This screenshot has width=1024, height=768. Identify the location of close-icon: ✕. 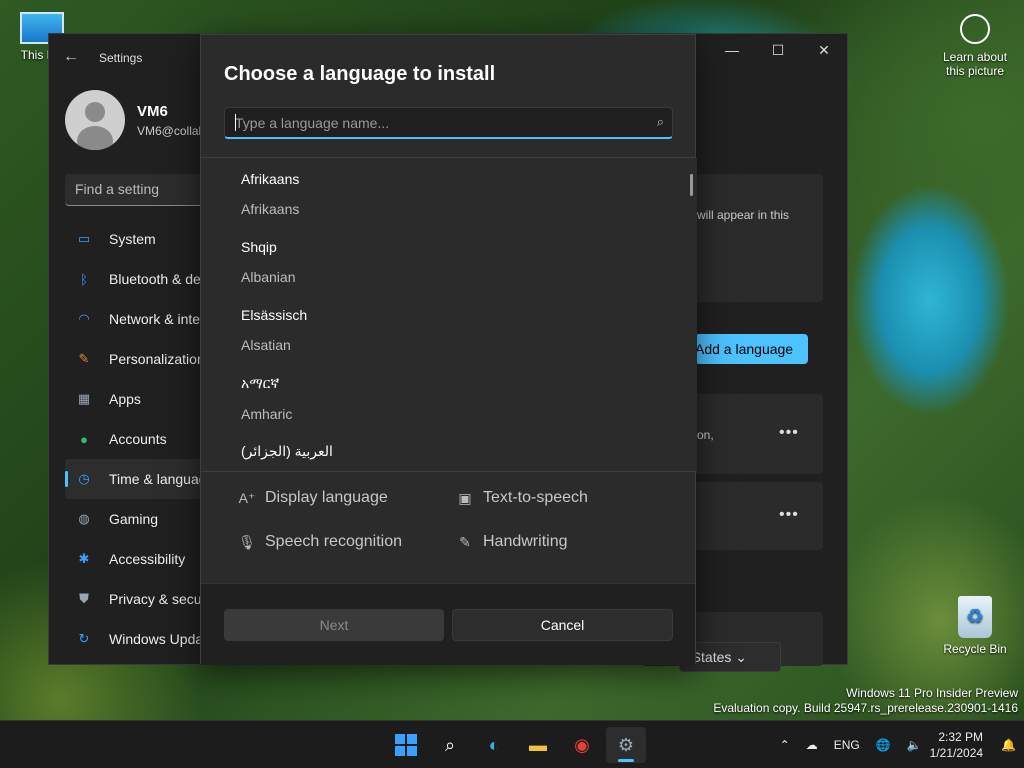
(824, 50).